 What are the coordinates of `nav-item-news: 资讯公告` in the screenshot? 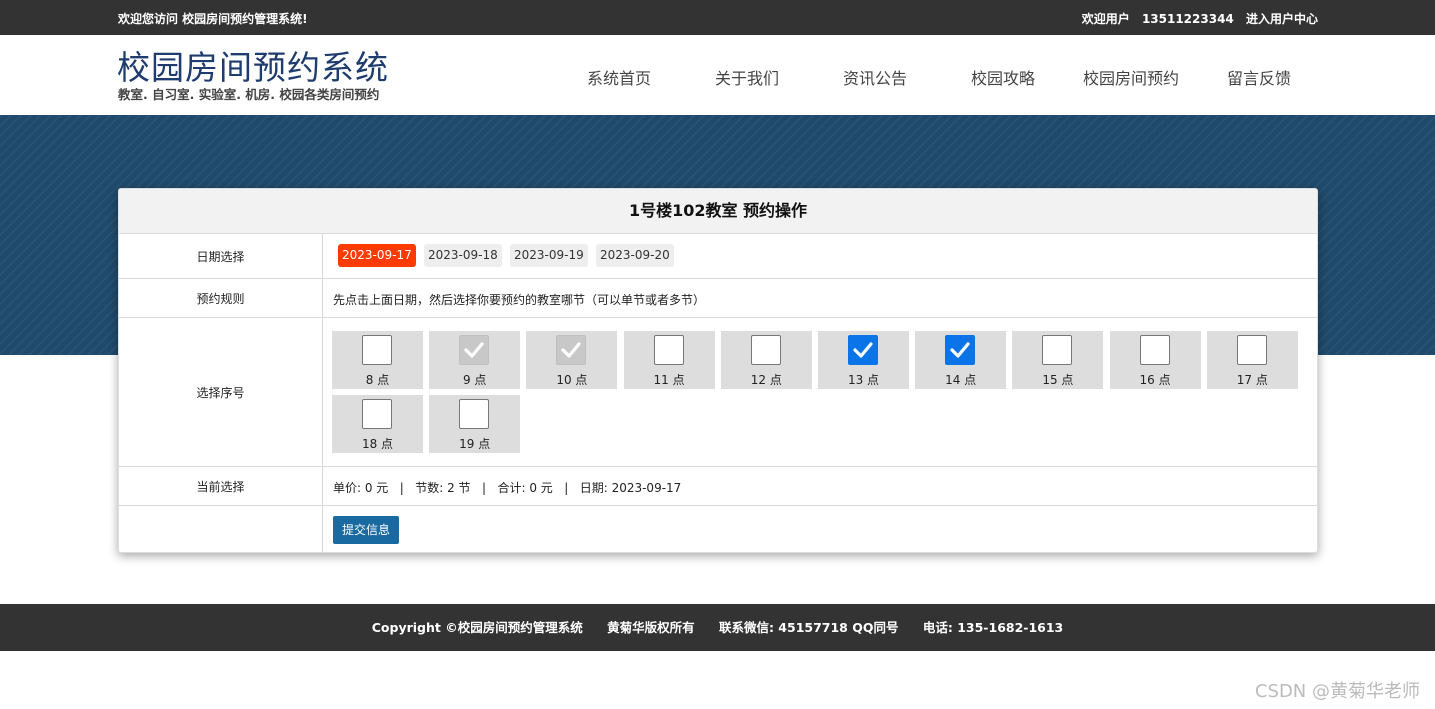 It's located at (875, 77).